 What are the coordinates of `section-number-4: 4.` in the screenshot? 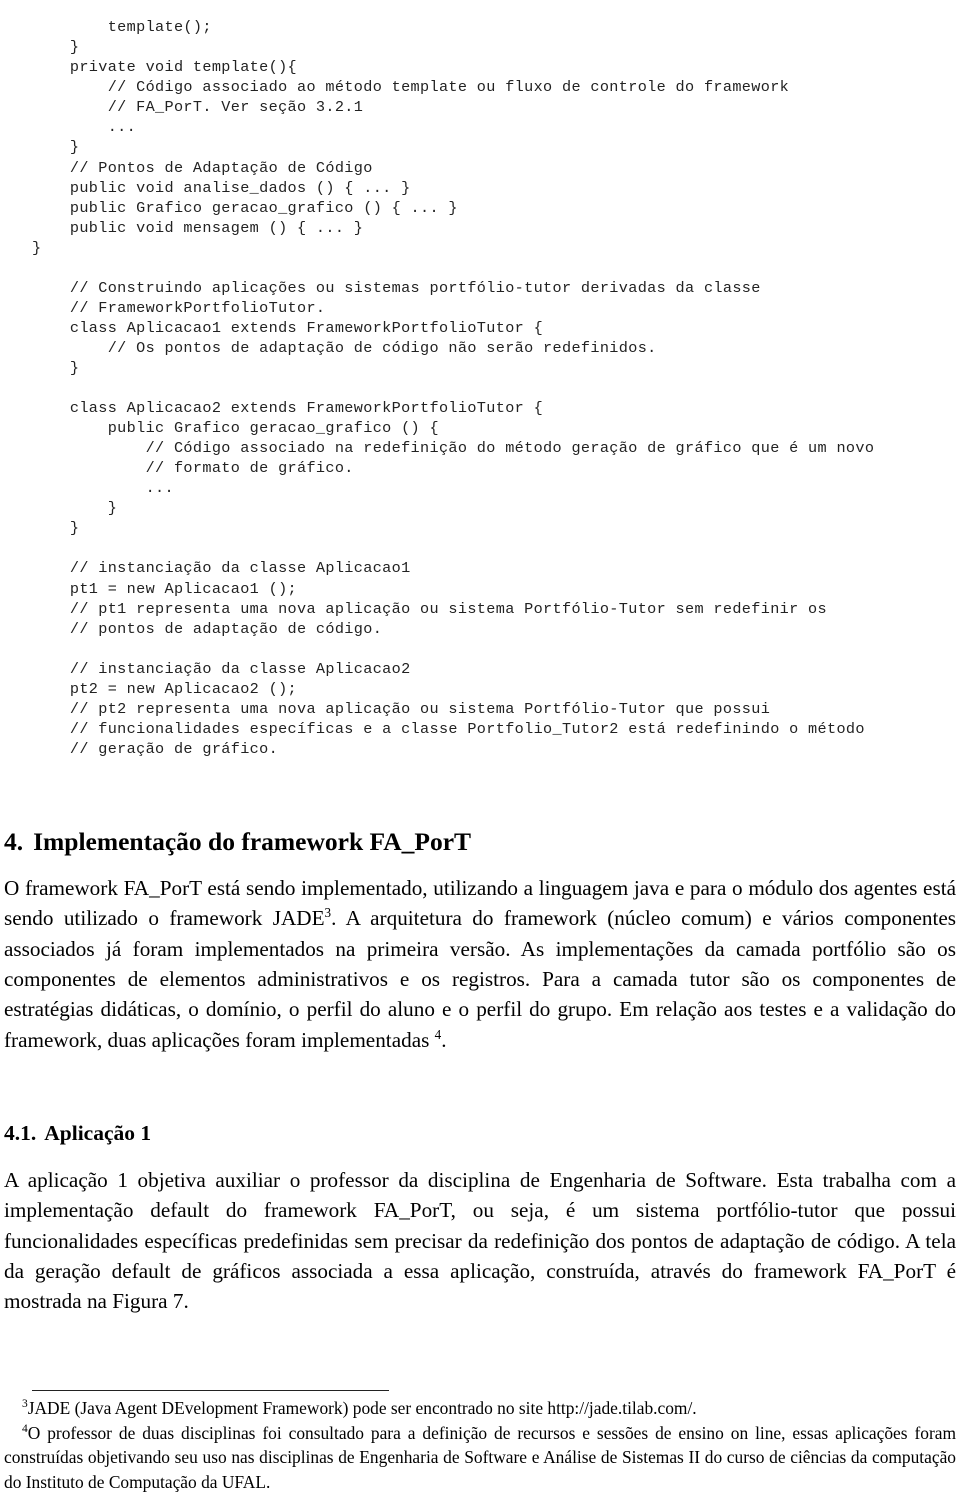 It's located at (14, 842).